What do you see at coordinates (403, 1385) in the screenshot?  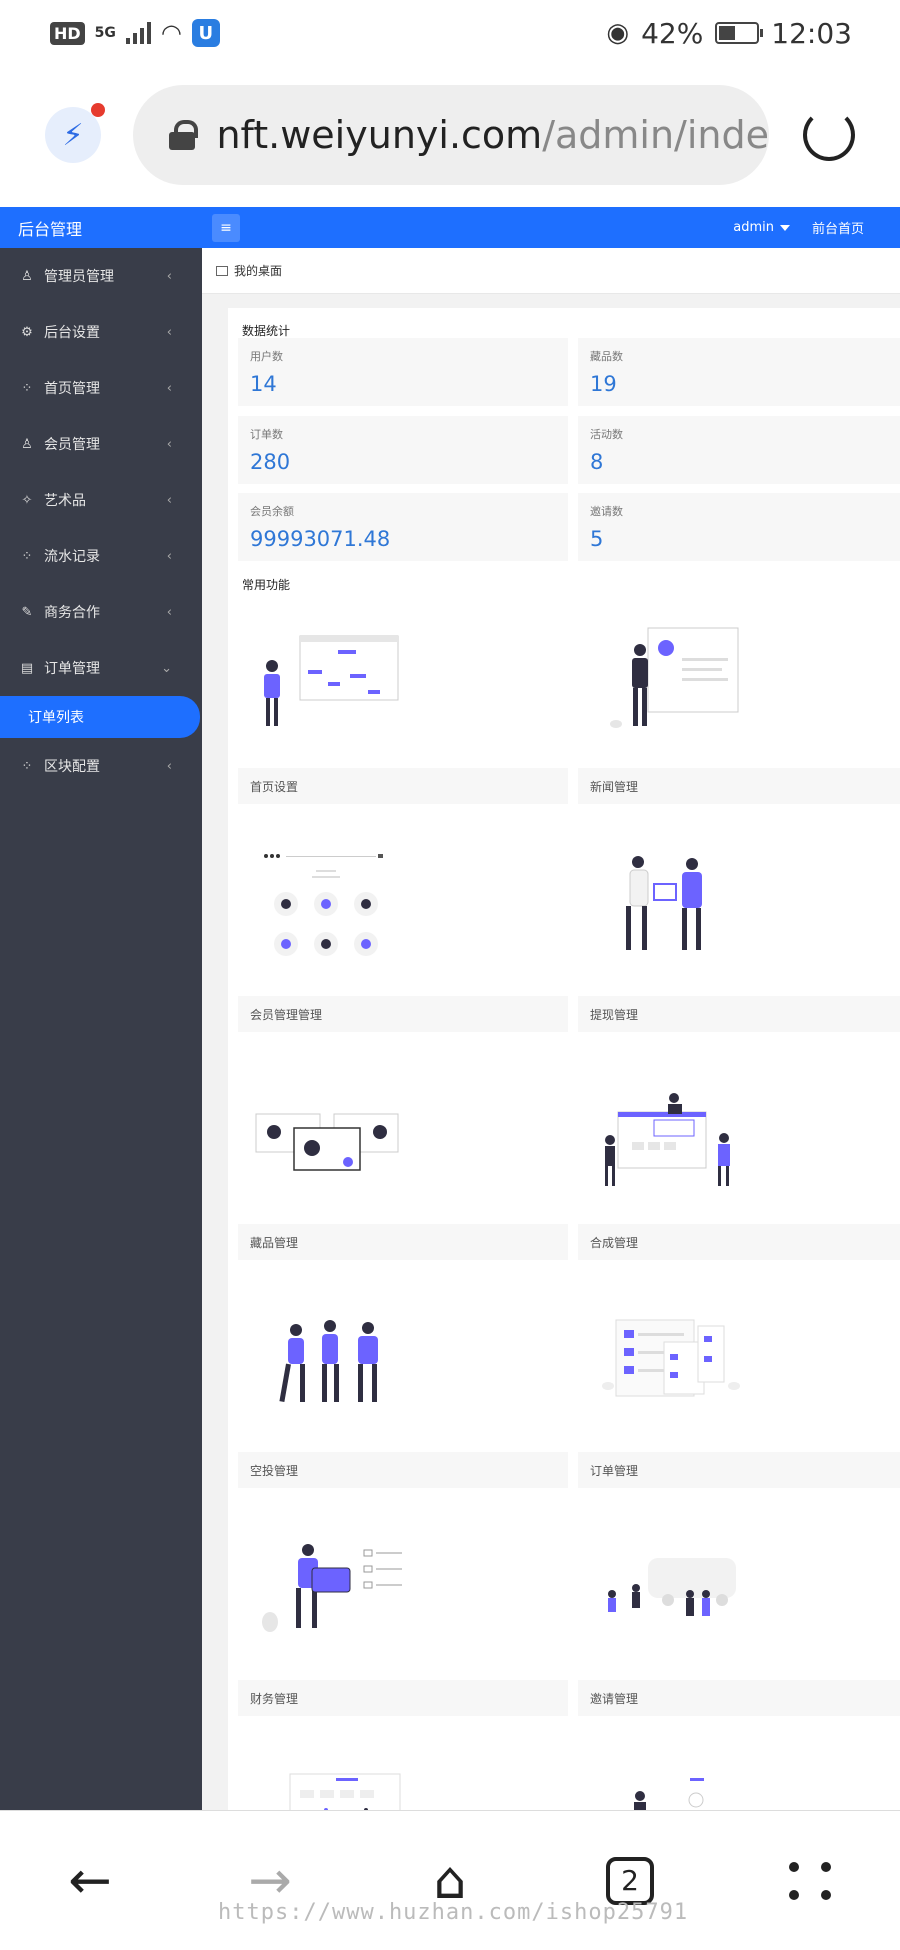 I see `func-airdrop: 空投管理` at bounding box center [403, 1385].